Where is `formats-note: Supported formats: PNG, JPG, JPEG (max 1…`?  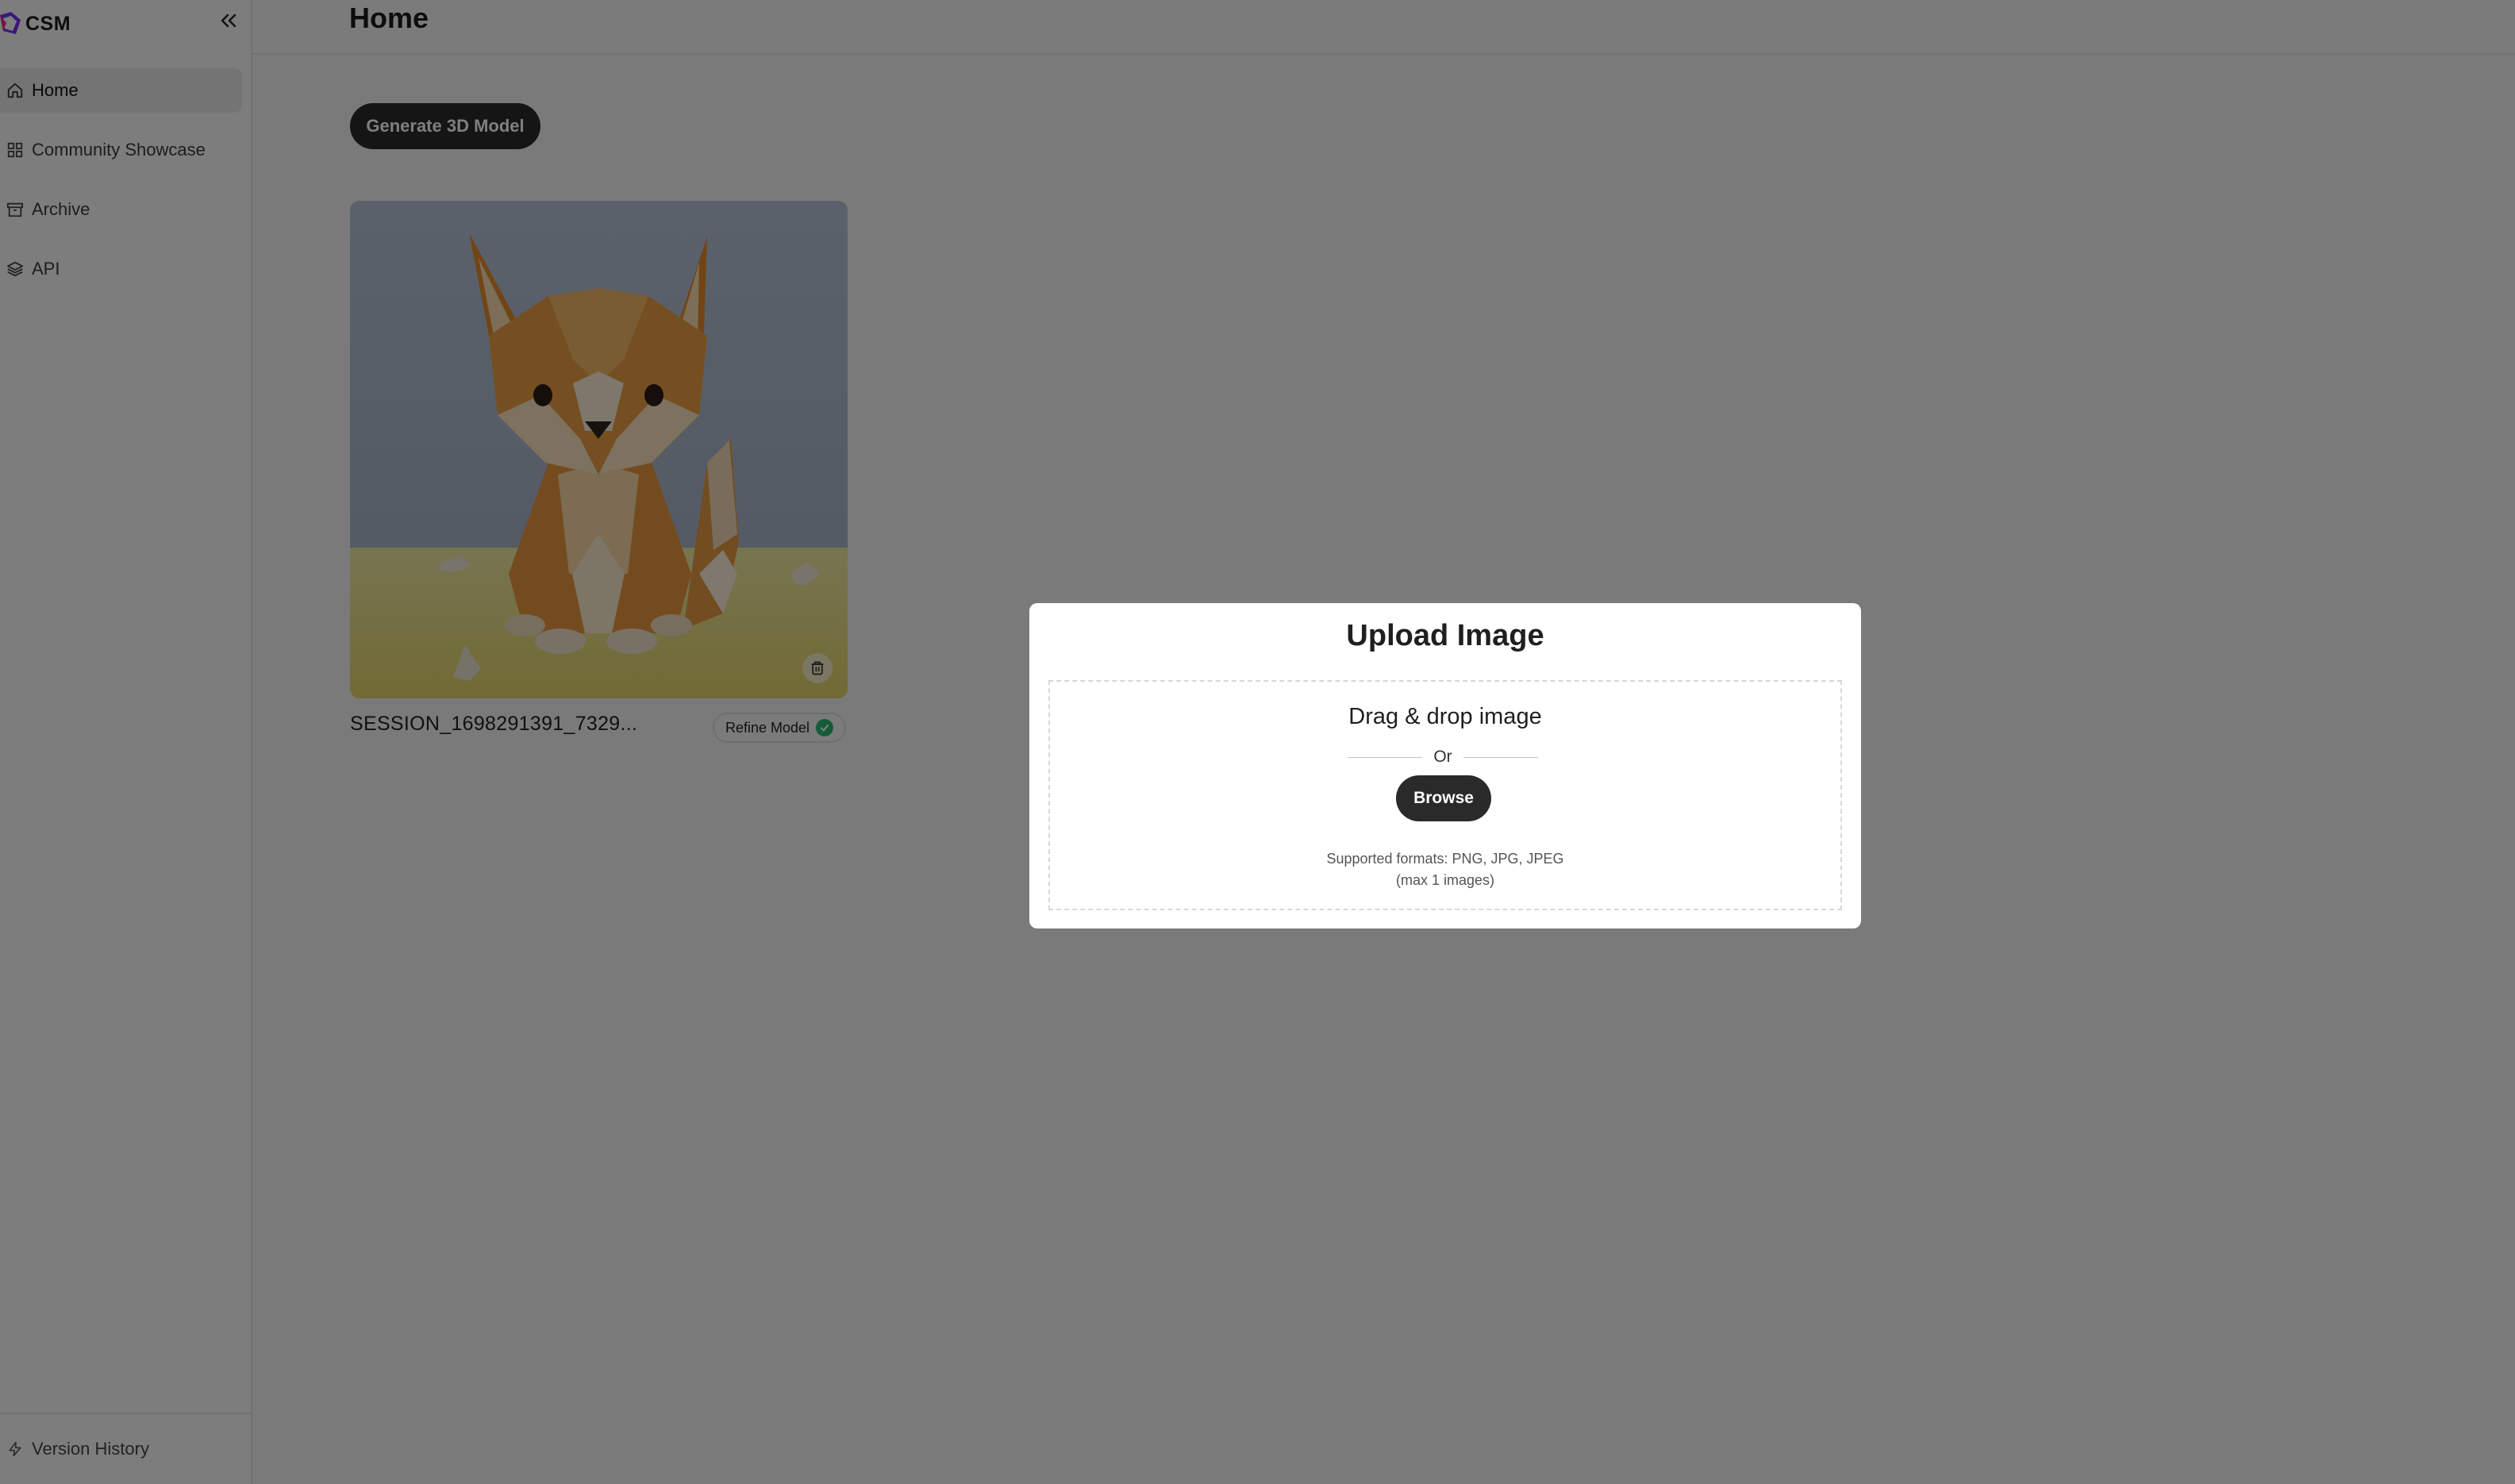
formats-note: Supported formats: PNG, JPG, JPEG (max 1… is located at coordinates (1445, 869).